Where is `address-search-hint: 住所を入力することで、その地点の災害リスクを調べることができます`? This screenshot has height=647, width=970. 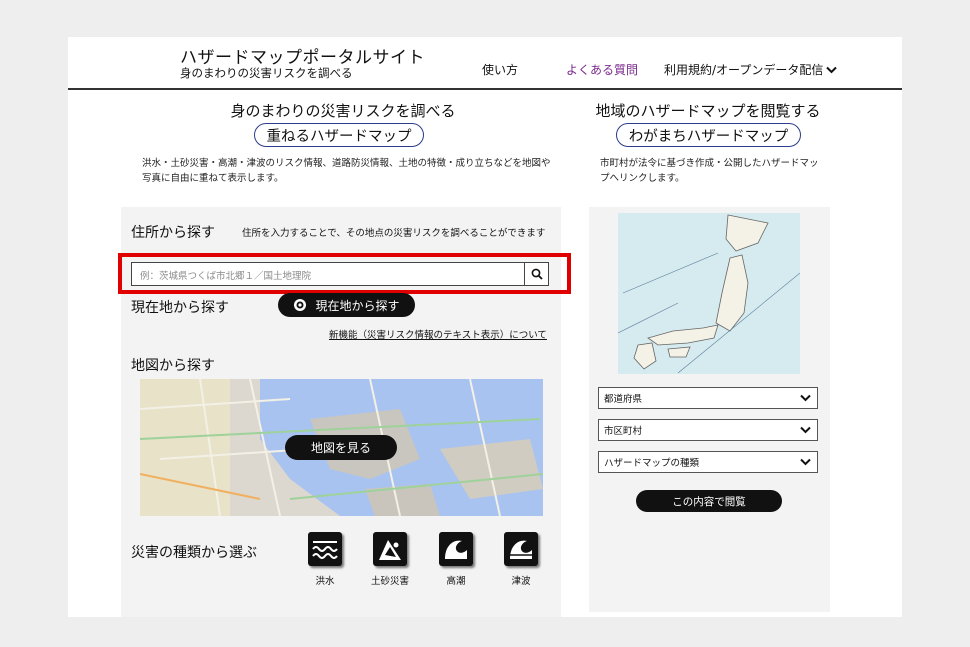
address-search-hint: 住所を入力することで、その地点の災害リスクを調べることができます is located at coordinates (394, 233).